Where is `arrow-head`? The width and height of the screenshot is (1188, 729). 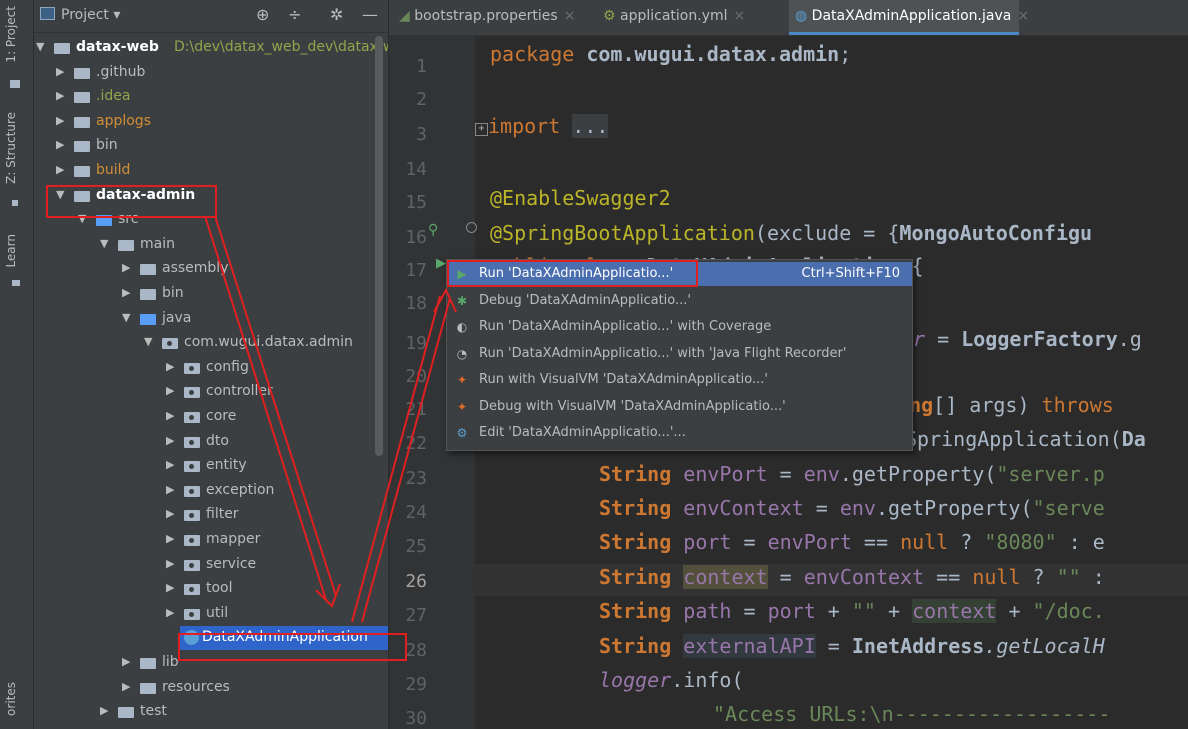 arrow-head is located at coordinates (328, 595).